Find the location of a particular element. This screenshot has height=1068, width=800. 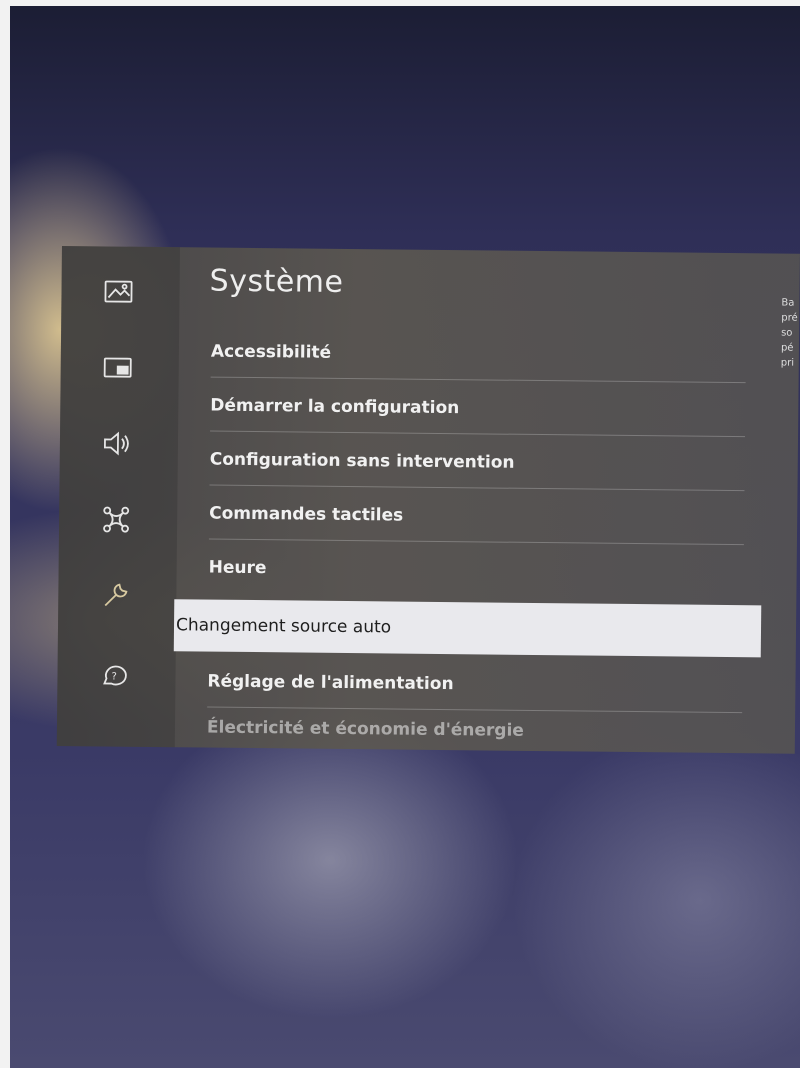

description-line: pré is located at coordinates (789, 318).